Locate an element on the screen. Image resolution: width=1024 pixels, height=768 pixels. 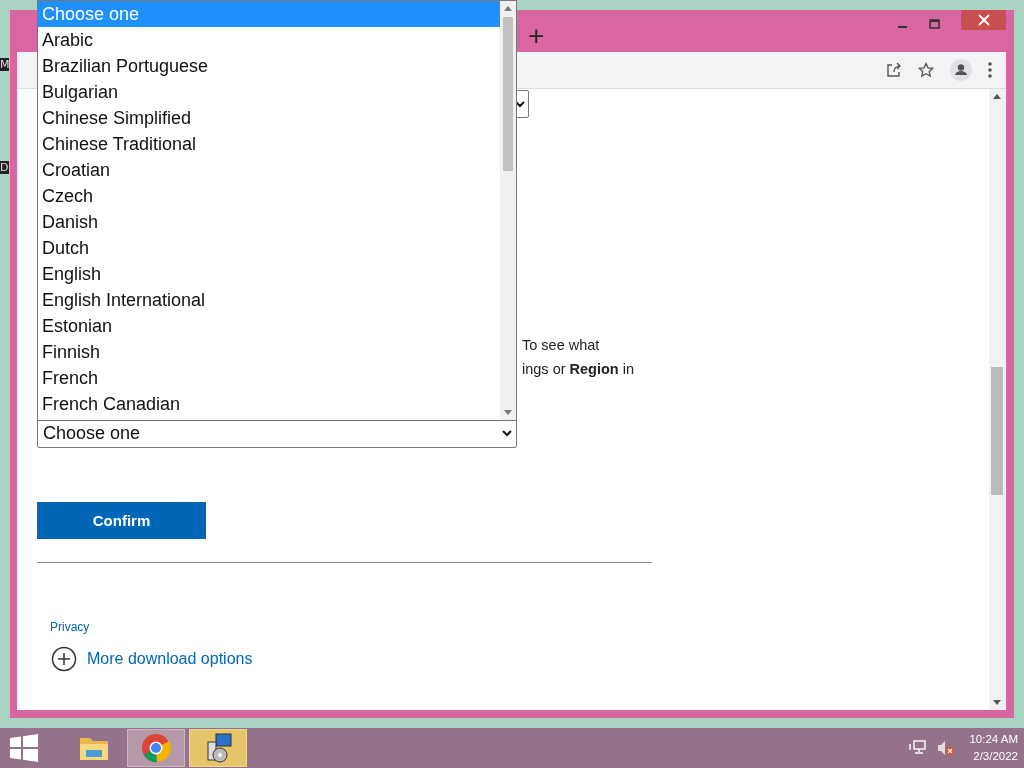
list-scrollbar is located at coordinates (508, 210).